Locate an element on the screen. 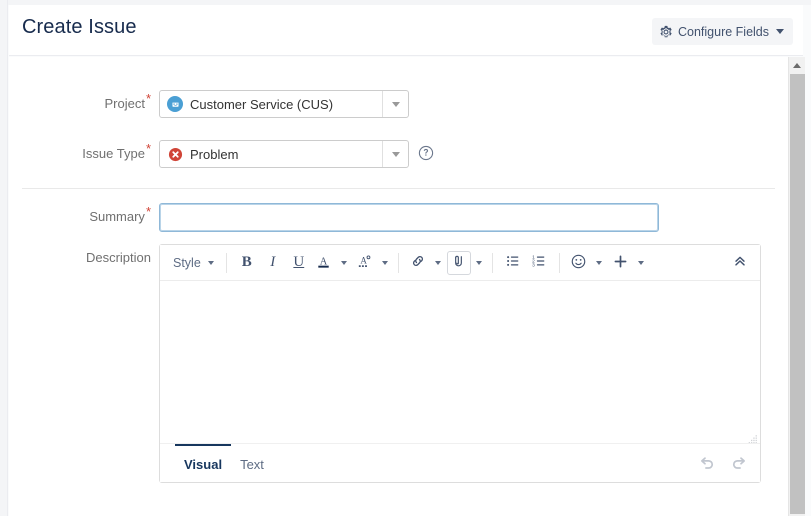  redo-icon is located at coordinates (739, 463).